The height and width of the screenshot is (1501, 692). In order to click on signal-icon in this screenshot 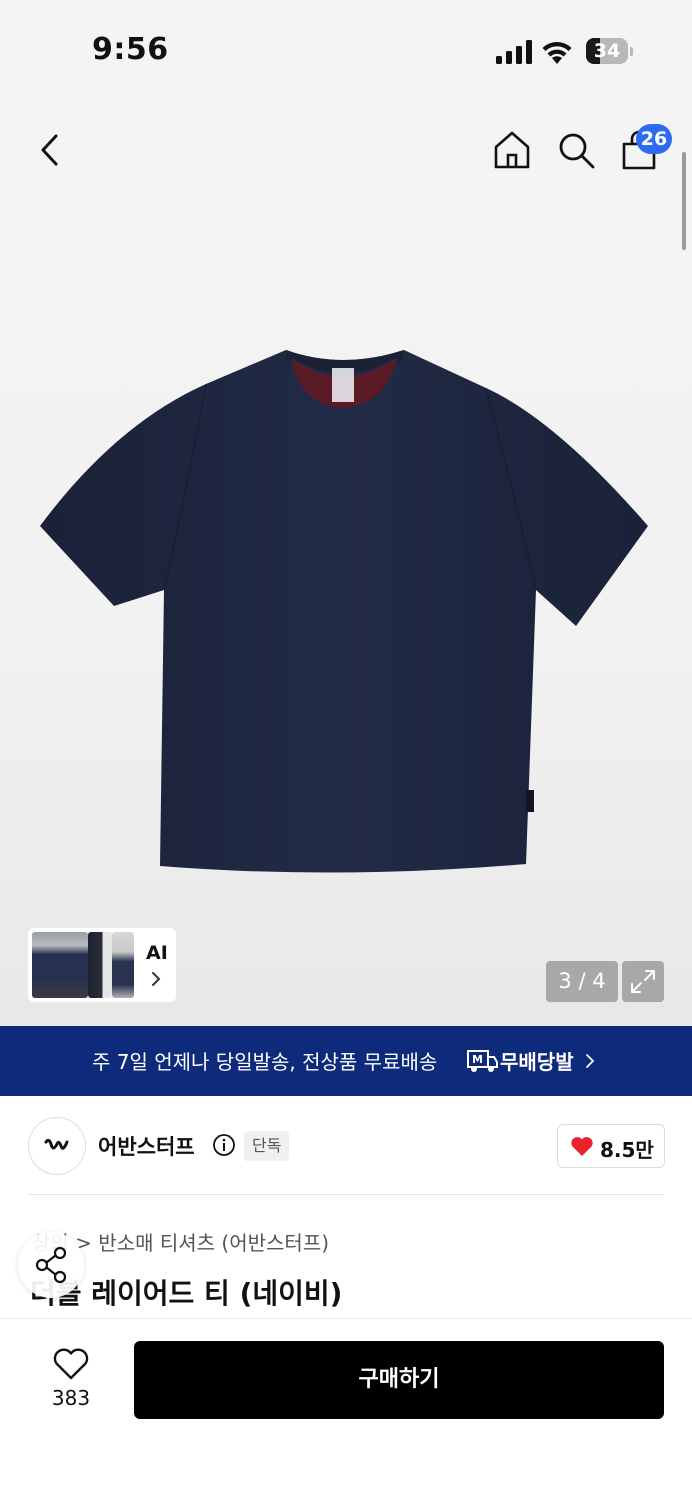, I will do `click(514, 52)`.